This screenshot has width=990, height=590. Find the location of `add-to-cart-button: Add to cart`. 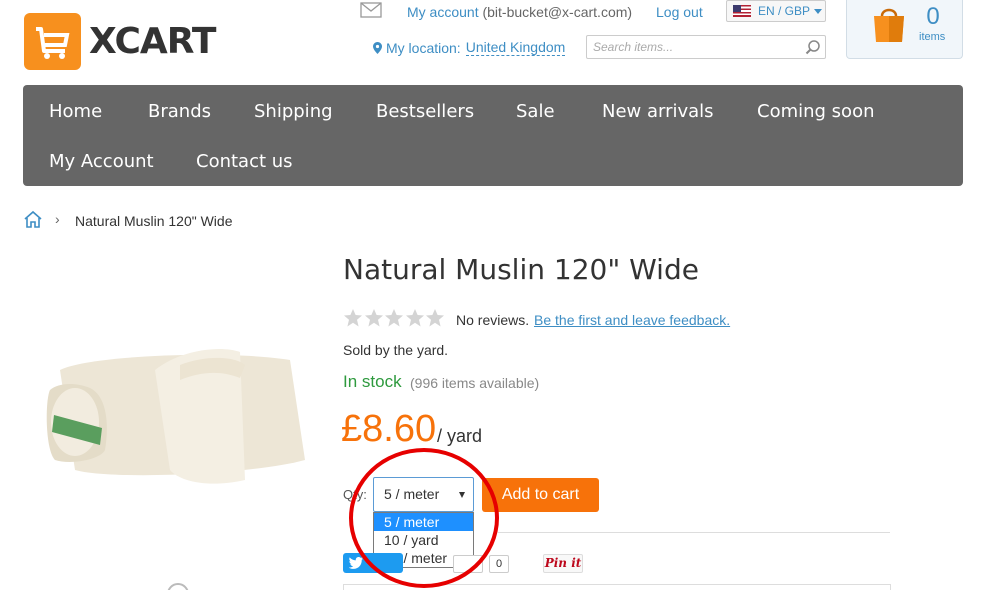

add-to-cart-button: Add to cart is located at coordinates (540, 495).